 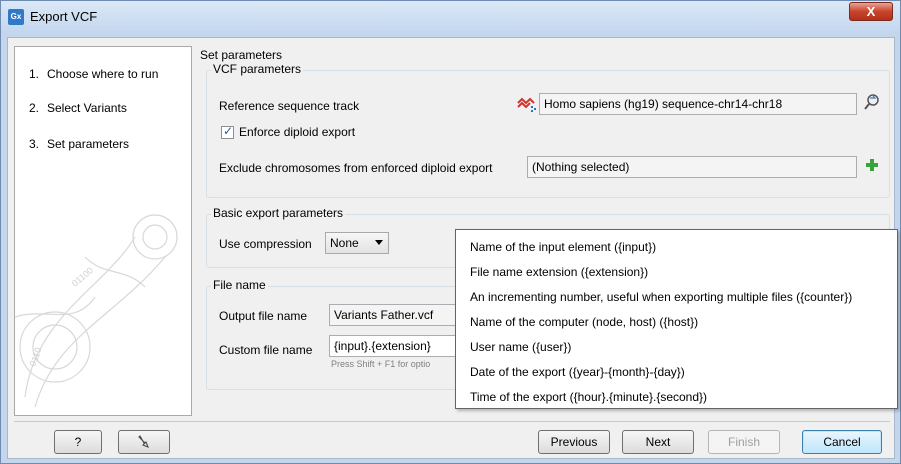 What do you see at coordinates (399, 315) in the screenshot?
I see `output-file-name-field: Variants Father.vcf` at bounding box center [399, 315].